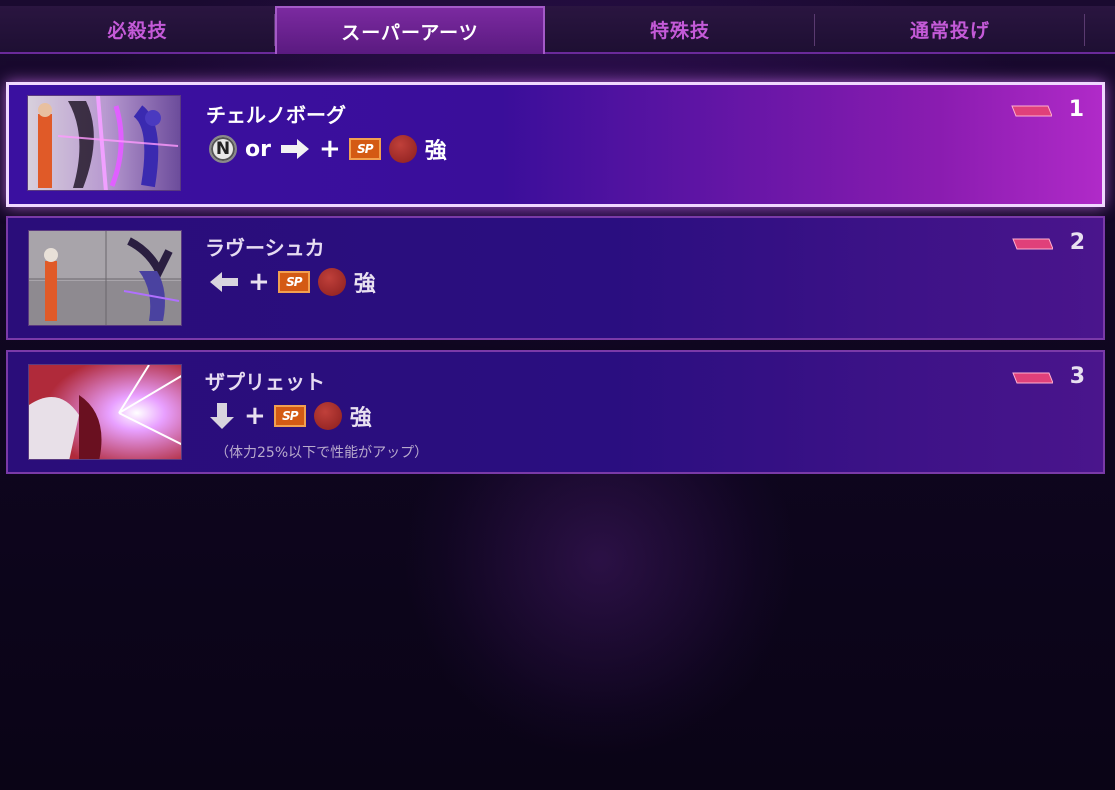 This screenshot has width=1115, height=790. I want to click on tab-label: 必殺技, so click(137, 30).